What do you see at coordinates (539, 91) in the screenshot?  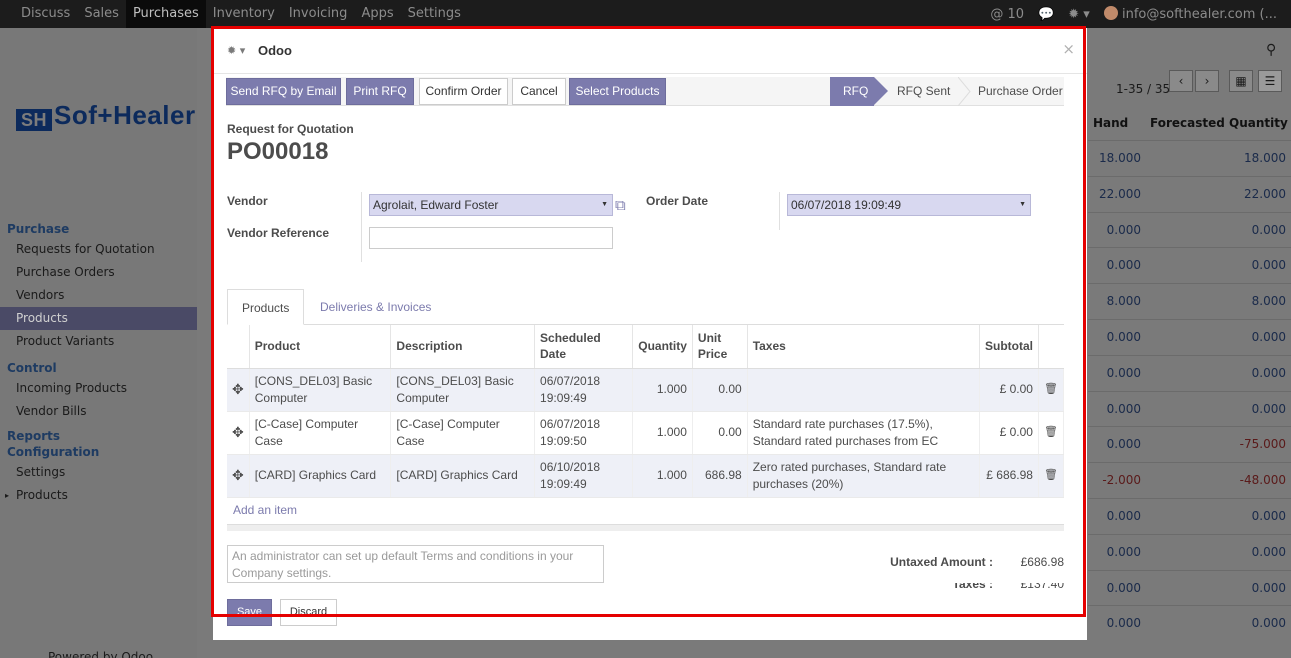 I see `cancel-button: Cancel` at bounding box center [539, 91].